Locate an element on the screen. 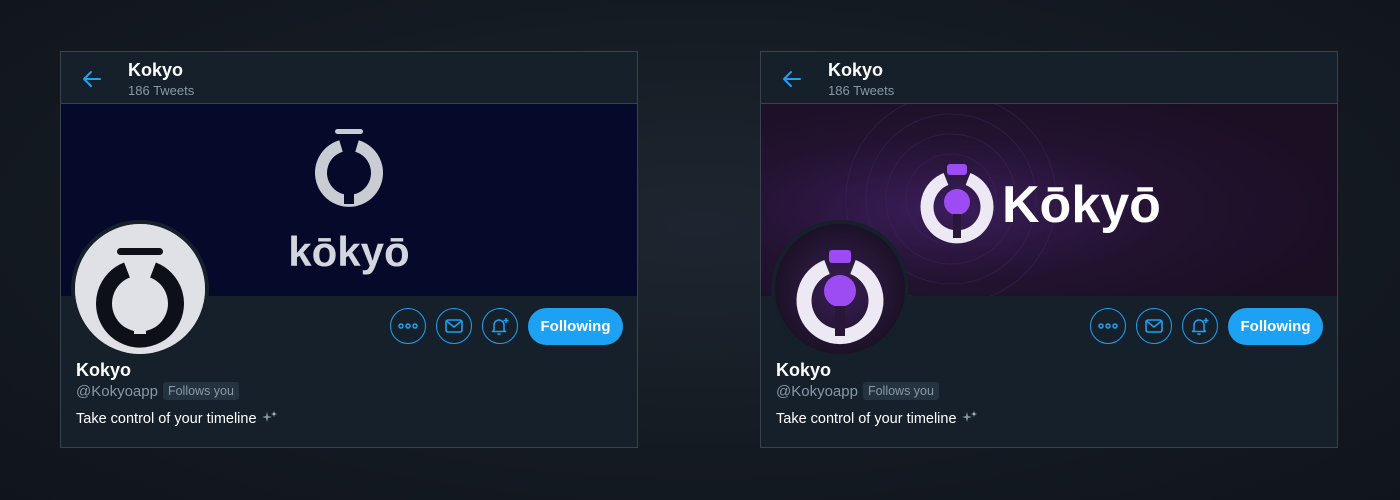 Image resolution: width=1400 pixels, height=500 pixels. banner-wordmark: Kōkyō is located at coordinates (1081, 205).